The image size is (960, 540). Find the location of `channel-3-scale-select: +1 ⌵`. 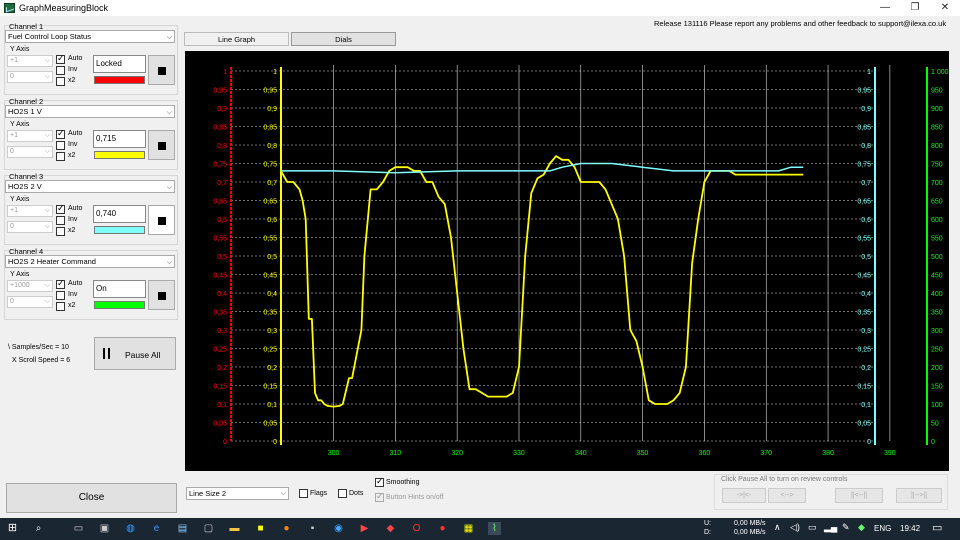

channel-3-scale-select: +1 ⌵ is located at coordinates (30, 211).